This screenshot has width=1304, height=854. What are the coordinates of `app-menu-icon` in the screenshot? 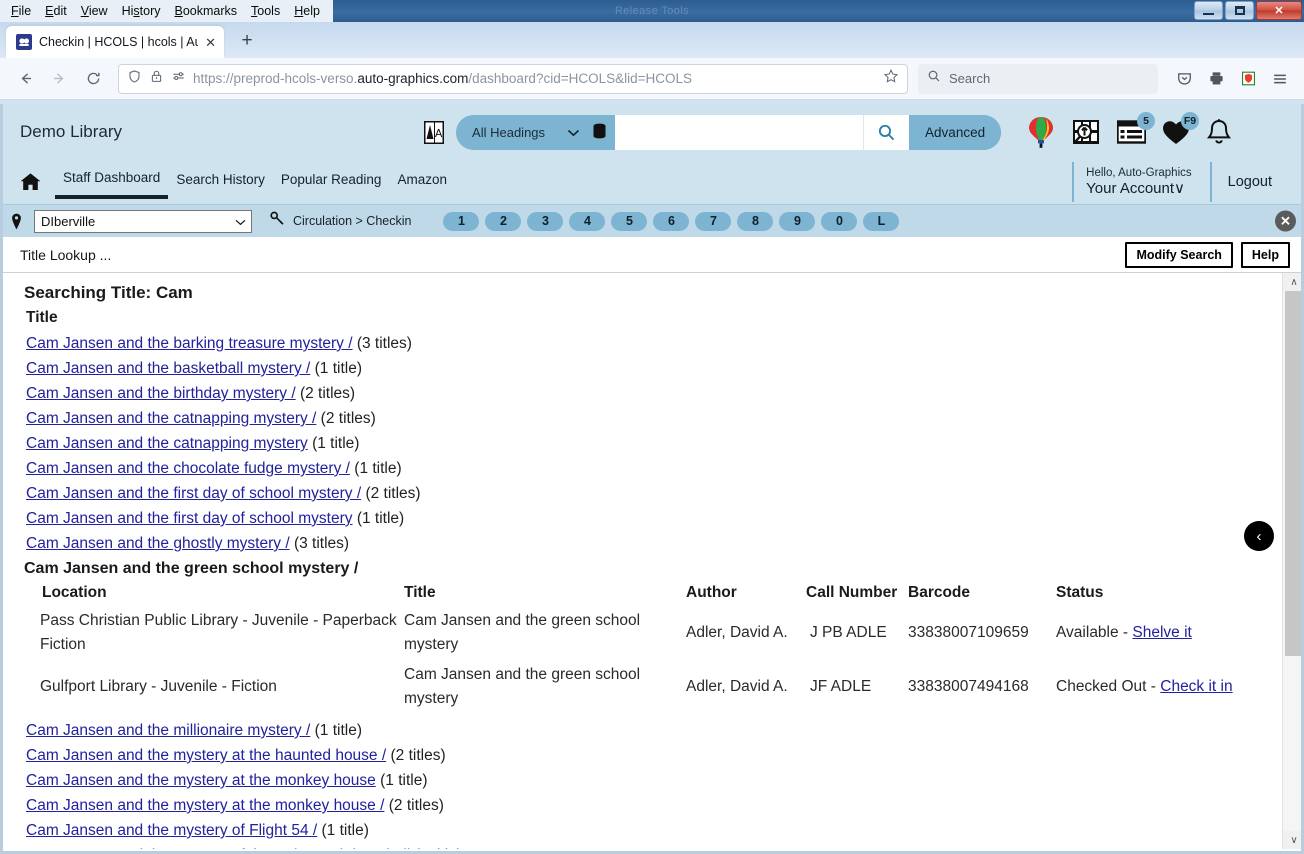 It's located at (1280, 79).